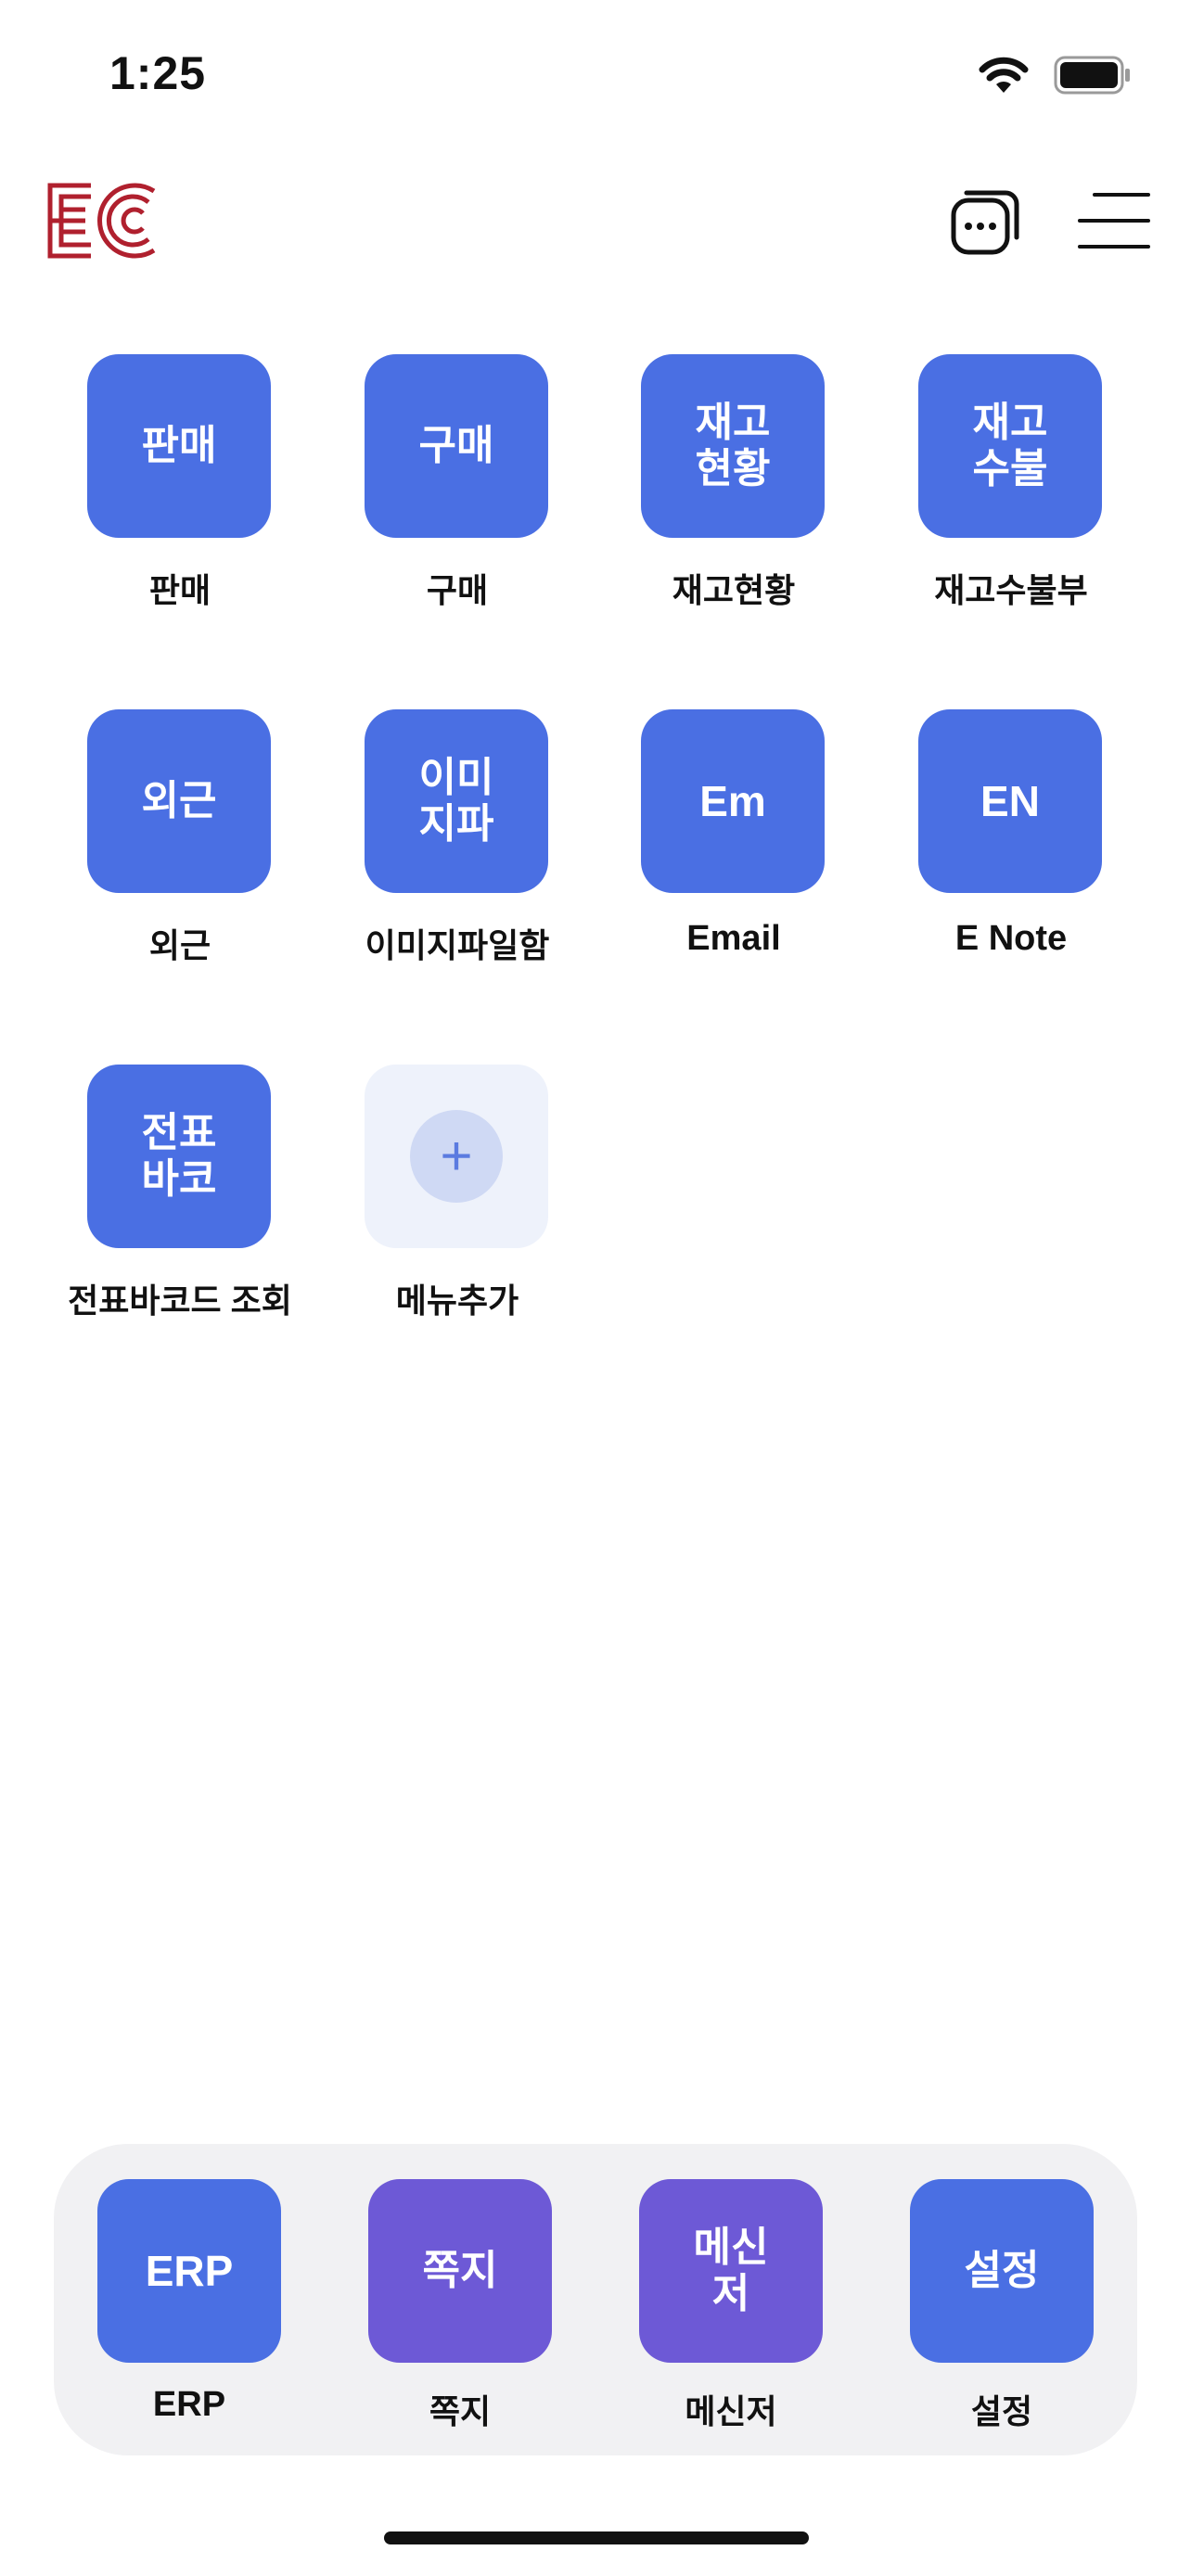  Describe the element at coordinates (731, 2411) in the screenshot. I see `dock-item-label: 메신저` at that location.